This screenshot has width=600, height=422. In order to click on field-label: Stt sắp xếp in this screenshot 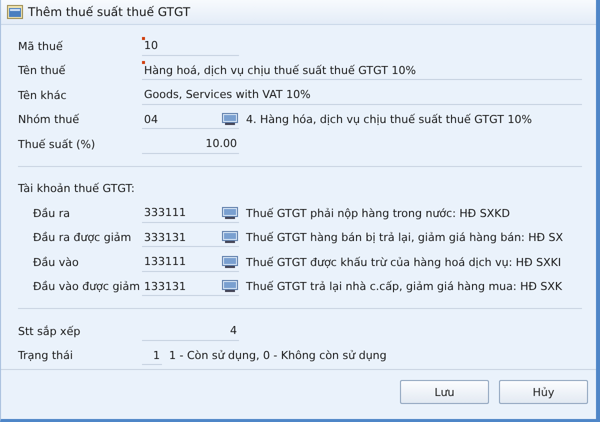, I will do `click(50, 331)`.